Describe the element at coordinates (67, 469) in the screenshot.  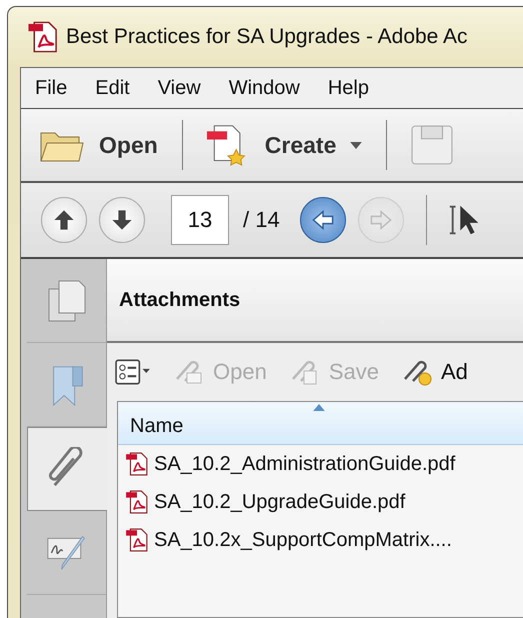
I see `attachments-tab` at that location.